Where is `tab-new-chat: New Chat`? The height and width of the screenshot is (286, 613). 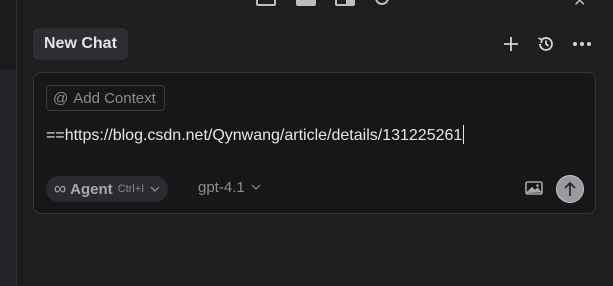 tab-new-chat: New Chat is located at coordinates (80, 44).